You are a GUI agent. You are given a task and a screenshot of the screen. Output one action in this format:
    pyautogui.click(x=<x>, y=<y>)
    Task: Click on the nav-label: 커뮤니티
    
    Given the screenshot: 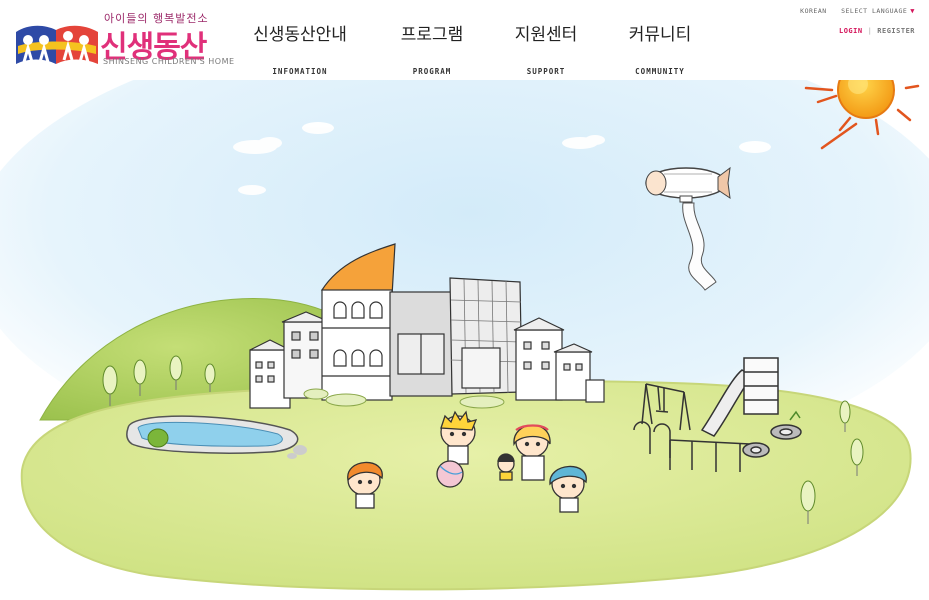 What is the action you would take?
    pyautogui.click(x=660, y=35)
    